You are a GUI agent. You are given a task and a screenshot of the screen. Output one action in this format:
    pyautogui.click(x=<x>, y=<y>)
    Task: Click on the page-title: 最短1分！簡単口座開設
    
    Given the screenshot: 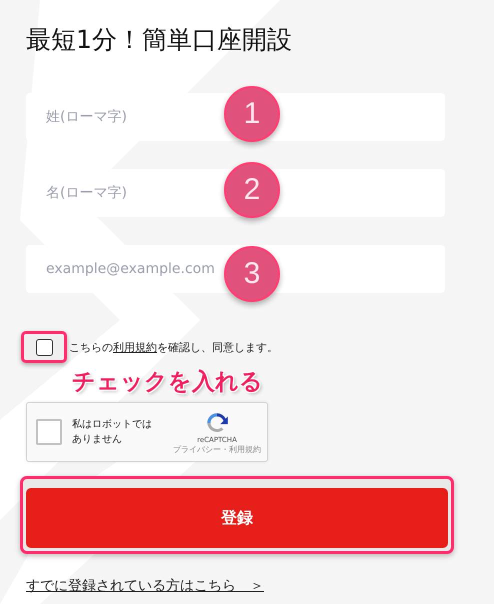 What is the action you would take?
    pyautogui.click(x=159, y=40)
    